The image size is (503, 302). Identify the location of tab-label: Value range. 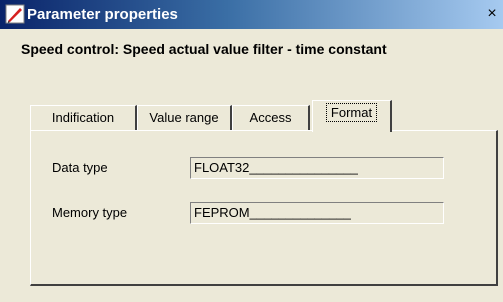
(184, 117).